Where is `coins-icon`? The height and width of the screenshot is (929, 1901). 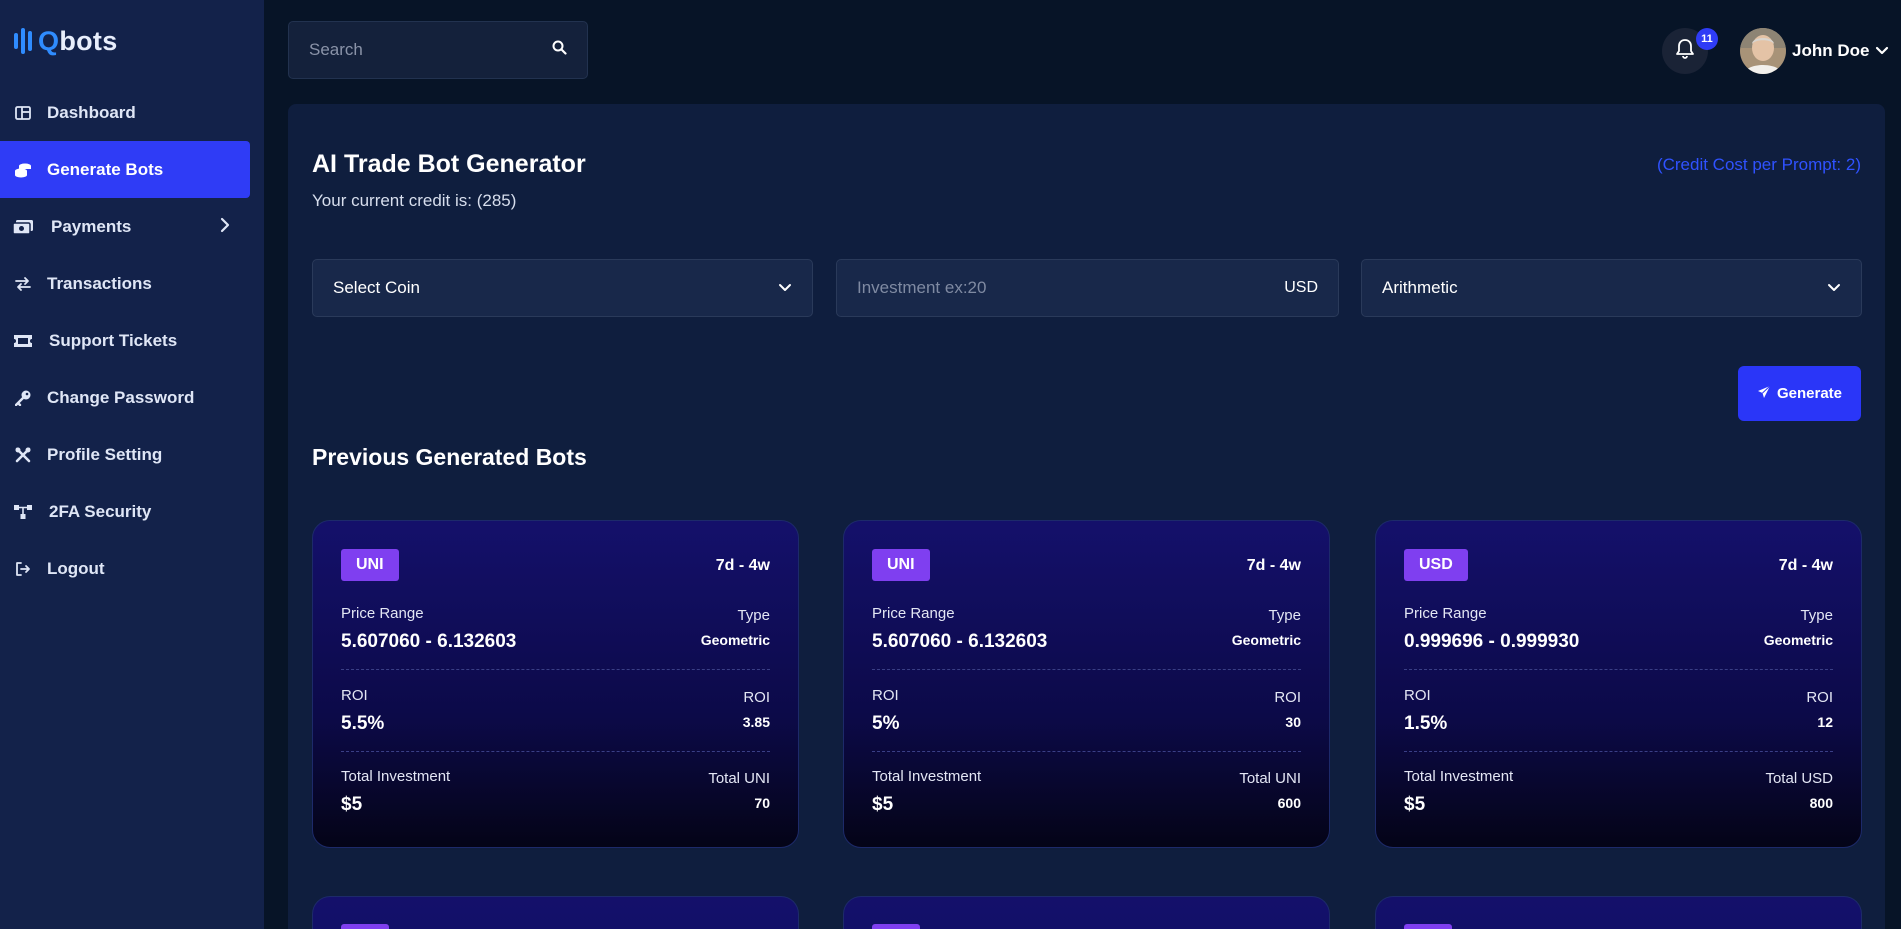
coins-icon is located at coordinates (23, 170).